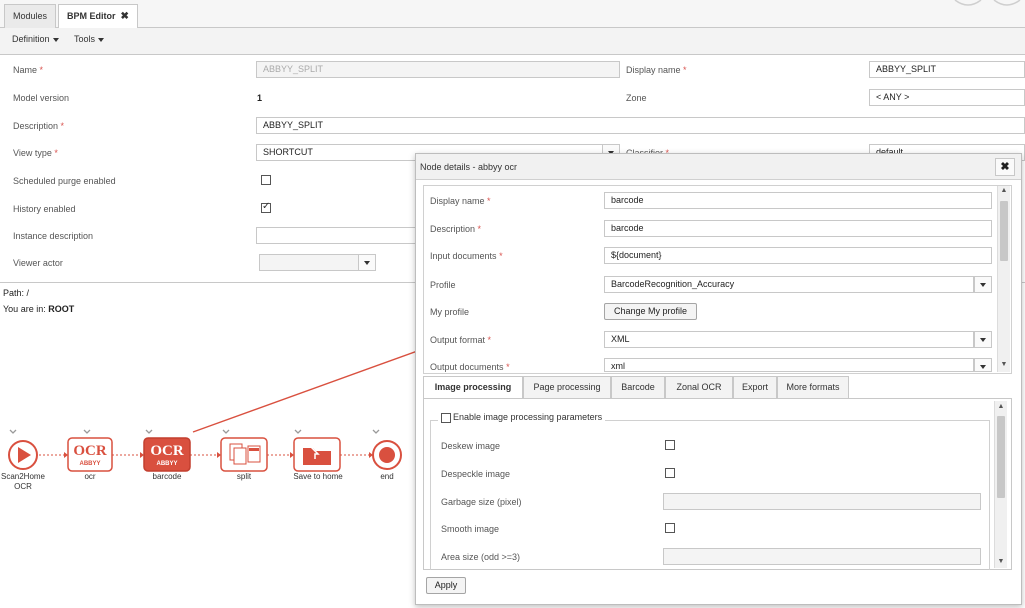  What do you see at coordinates (650, 311) in the screenshot?
I see `change-my-profile-button: Change My profile` at bounding box center [650, 311].